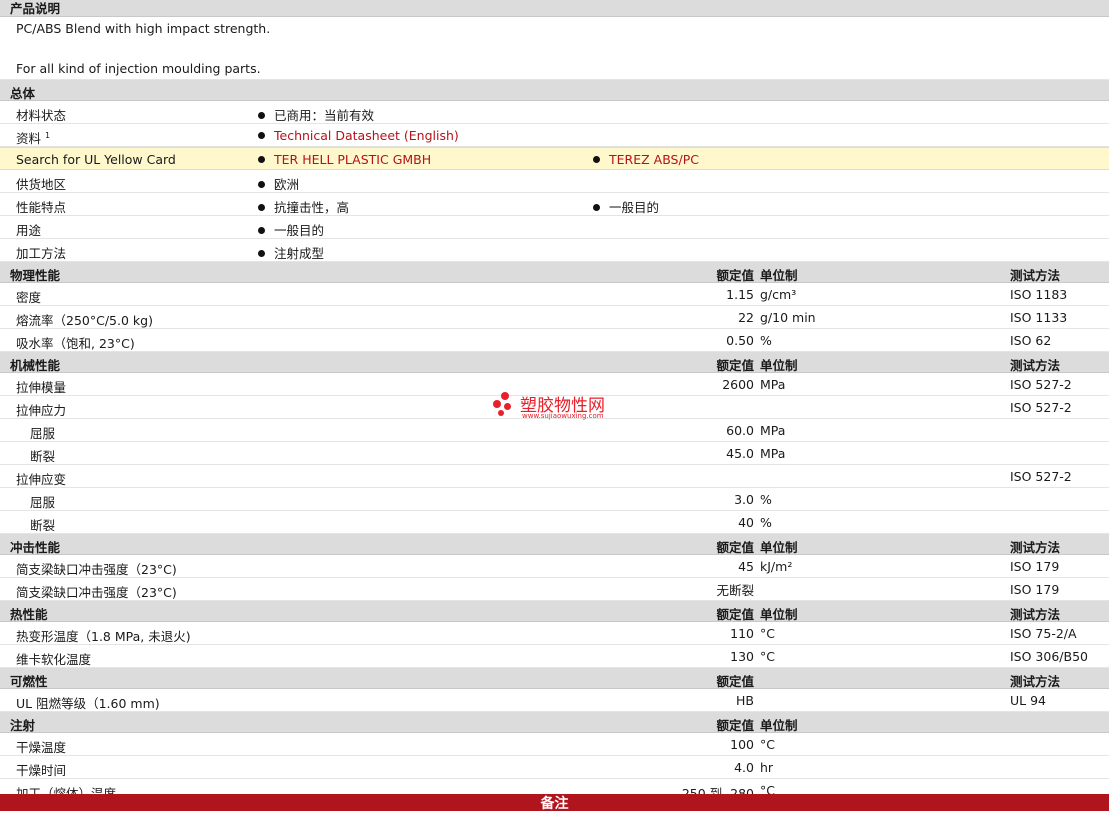  Describe the element at coordinates (41, 253) in the screenshot. I see `label-processing: 加工方法` at that location.